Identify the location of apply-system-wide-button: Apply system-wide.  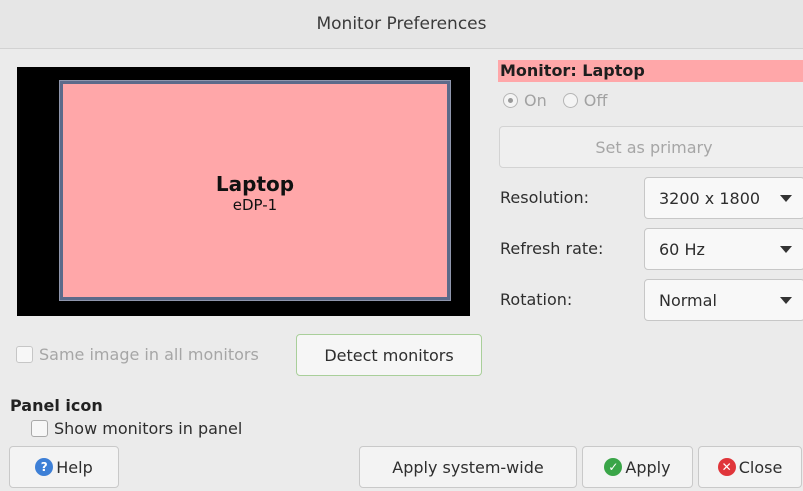
(468, 467).